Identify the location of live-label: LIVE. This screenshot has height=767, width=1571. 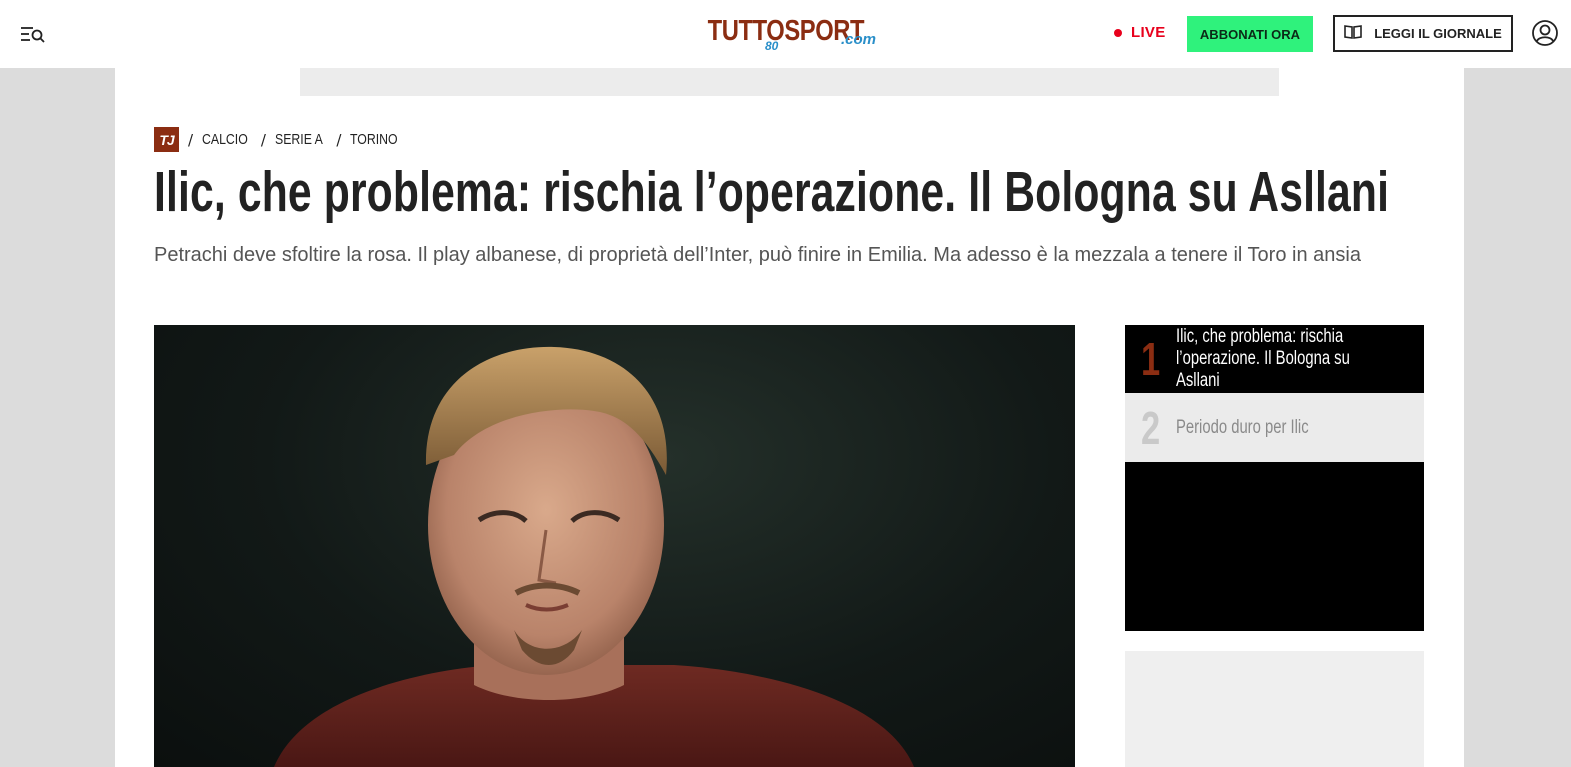
(1148, 32).